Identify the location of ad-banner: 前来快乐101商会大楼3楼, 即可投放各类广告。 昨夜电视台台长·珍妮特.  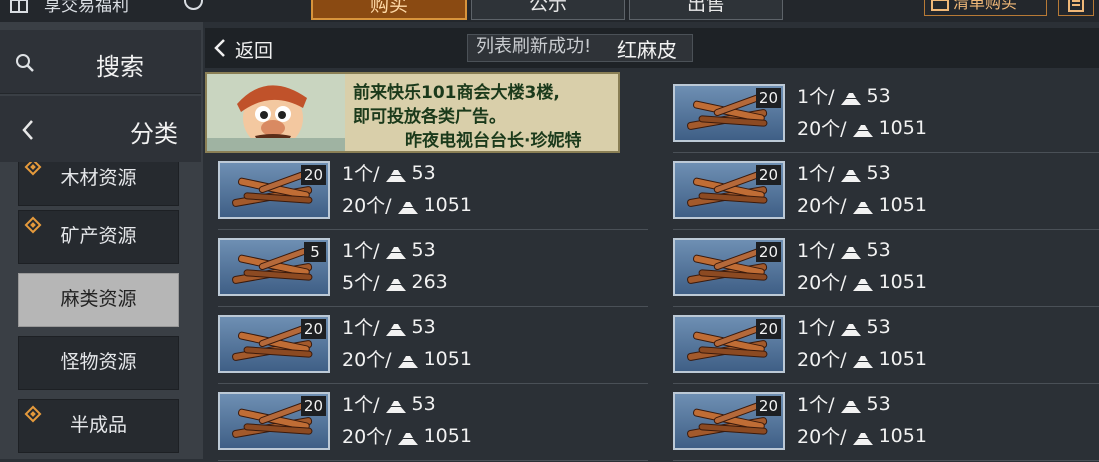
(412, 112).